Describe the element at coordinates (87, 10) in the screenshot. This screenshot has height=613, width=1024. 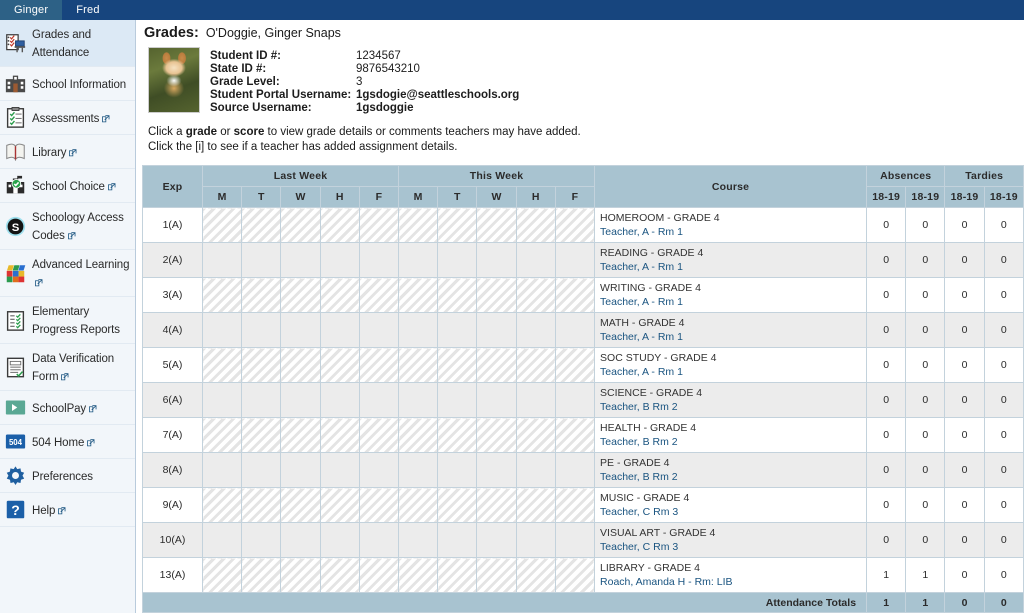
I see `top-tab-fred: Fred` at that location.